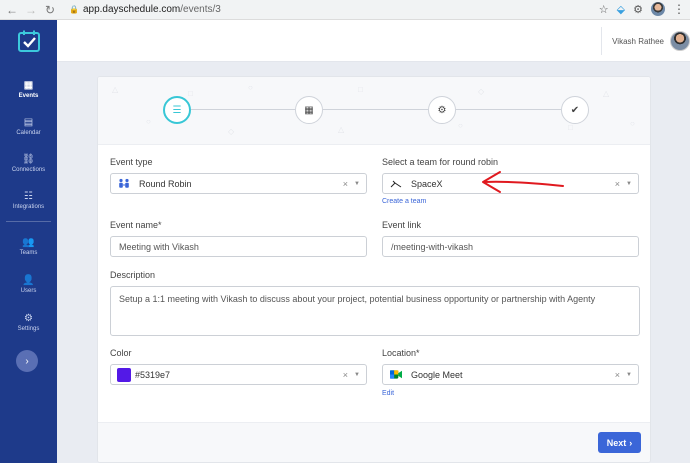 This screenshot has width=690, height=463. Describe the element at coordinates (238, 246) in the screenshot. I see `event-name-field: Meeting with Vikash` at that location.